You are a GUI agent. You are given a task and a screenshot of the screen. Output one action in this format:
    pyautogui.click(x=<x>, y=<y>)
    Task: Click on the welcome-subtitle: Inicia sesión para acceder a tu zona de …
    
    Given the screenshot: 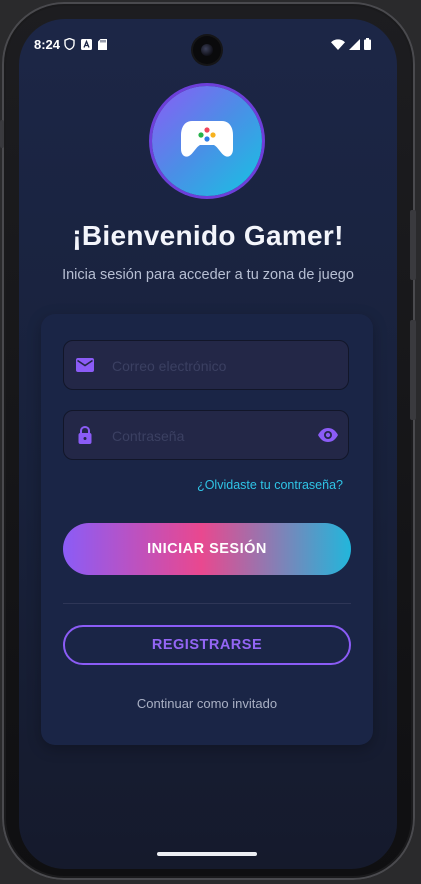 What is the action you would take?
    pyautogui.click(x=208, y=275)
    